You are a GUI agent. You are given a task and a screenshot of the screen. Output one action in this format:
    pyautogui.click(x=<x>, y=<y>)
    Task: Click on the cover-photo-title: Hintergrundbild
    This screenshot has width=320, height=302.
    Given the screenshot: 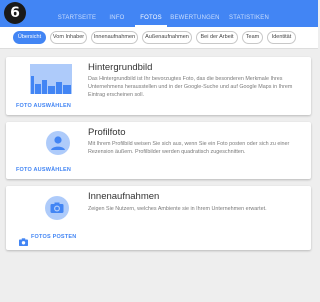 What is the action you would take?
    pyautogui.click(x=120, y=67)
    